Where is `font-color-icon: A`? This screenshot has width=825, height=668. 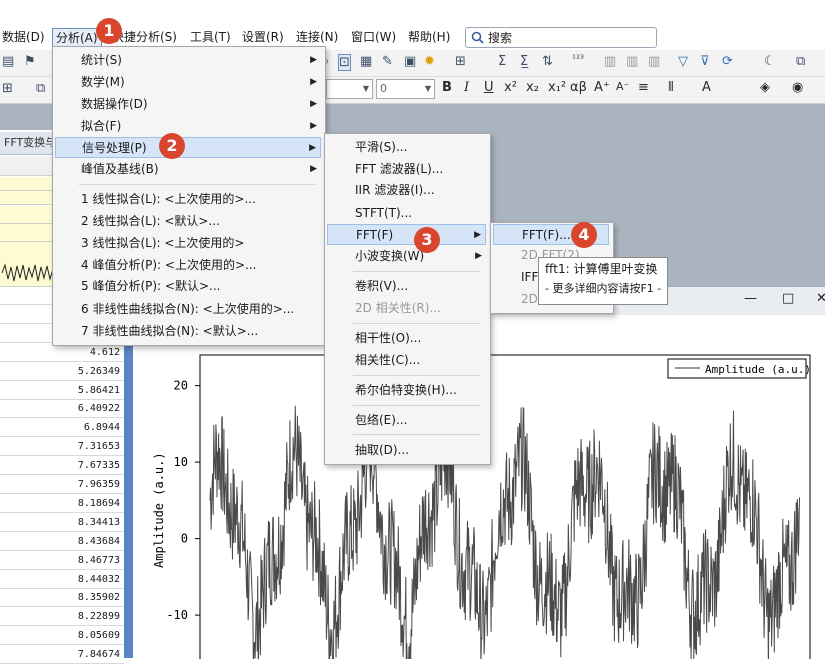
font-color-icon: A is located at coordinates (706, 87).